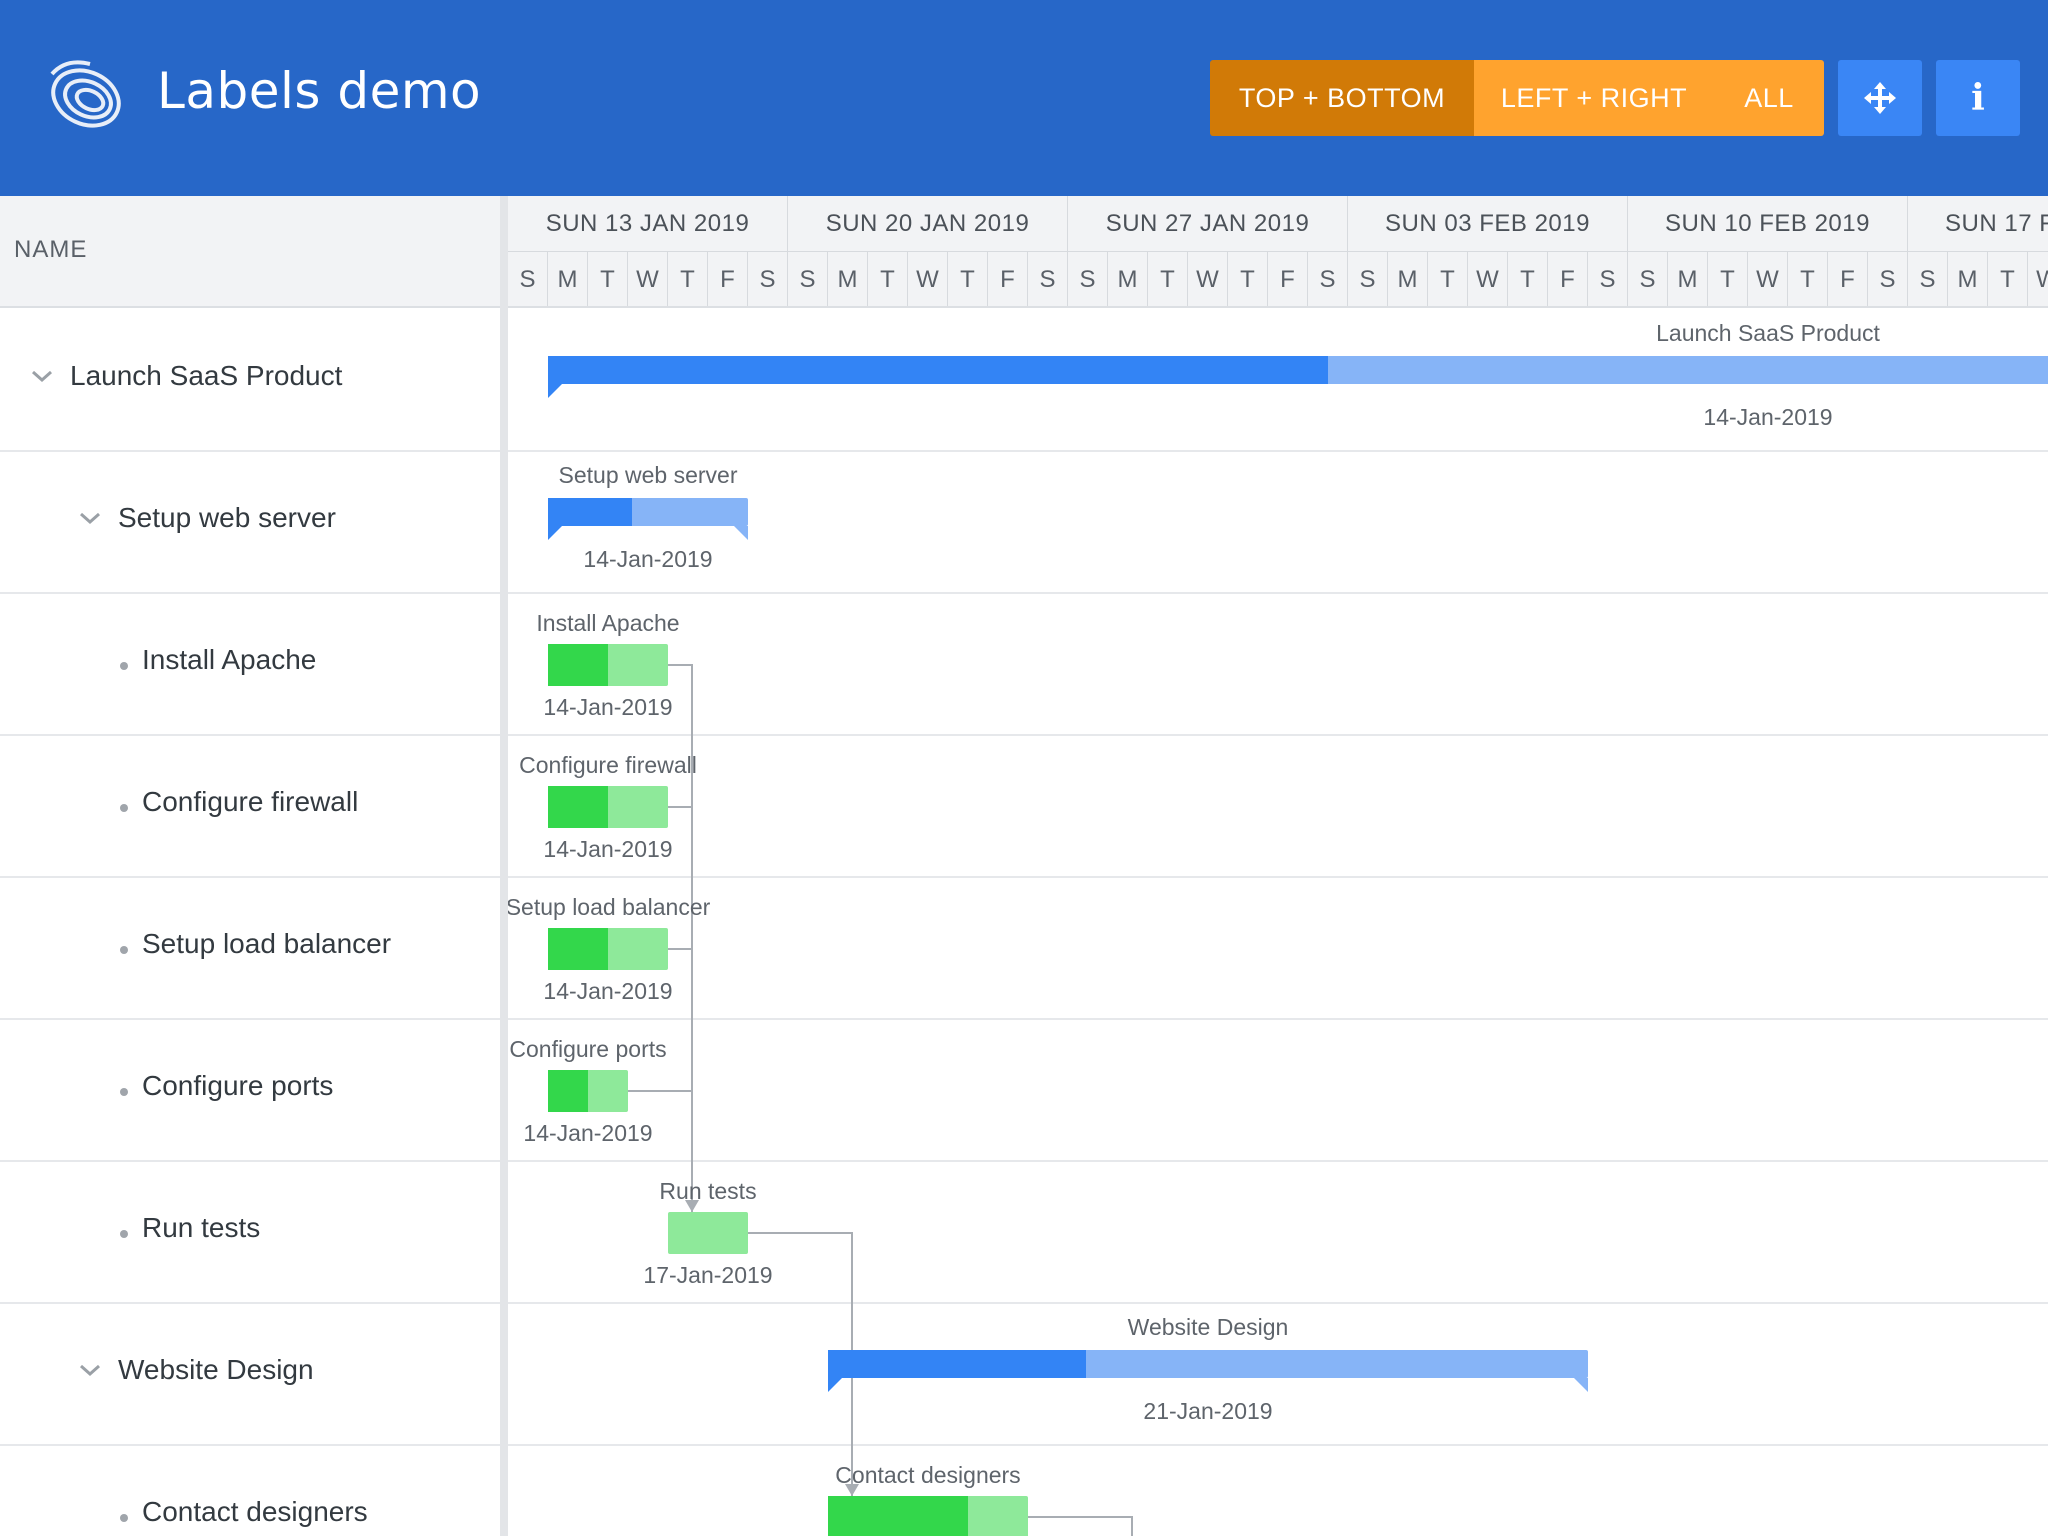  Describe the element at coordinates (250, 1491) in the screenshot. I see `task-row: Contact designers` at that location.